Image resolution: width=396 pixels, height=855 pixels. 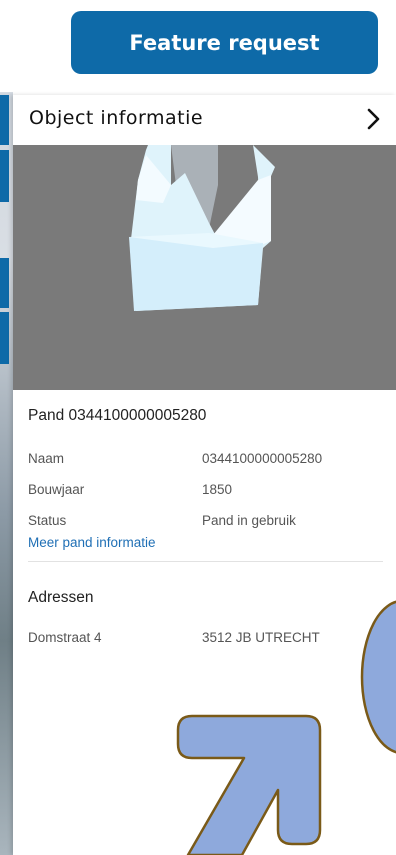 I want to click on panel-title: Object informatie, so click(x=116, y=118).